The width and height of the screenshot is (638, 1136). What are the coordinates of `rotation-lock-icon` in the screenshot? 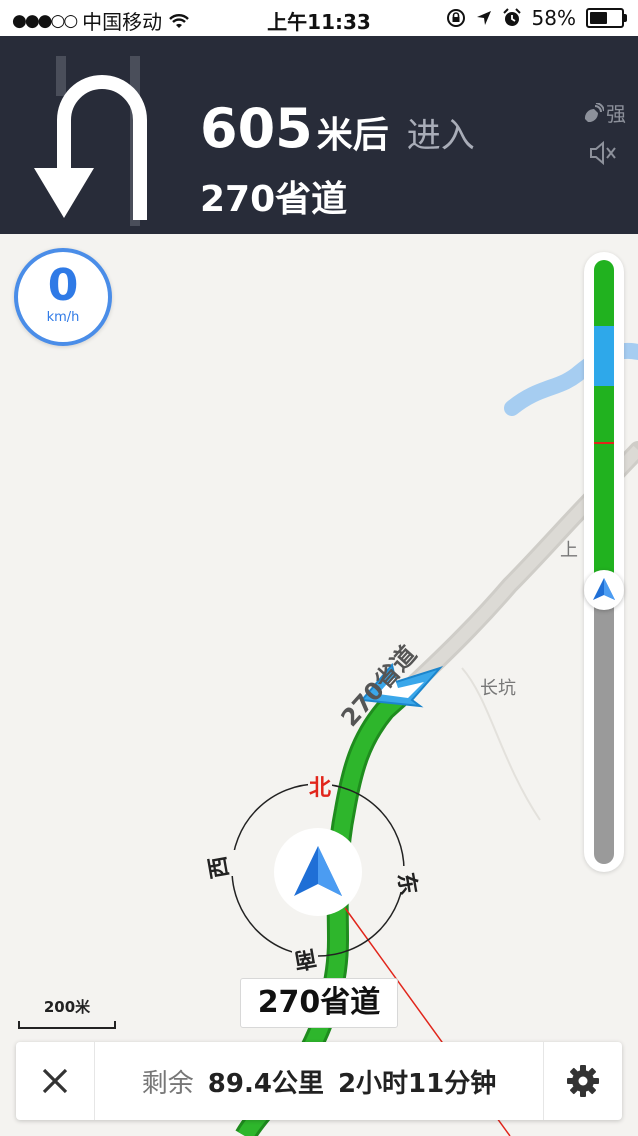 It's located at (455, 18).